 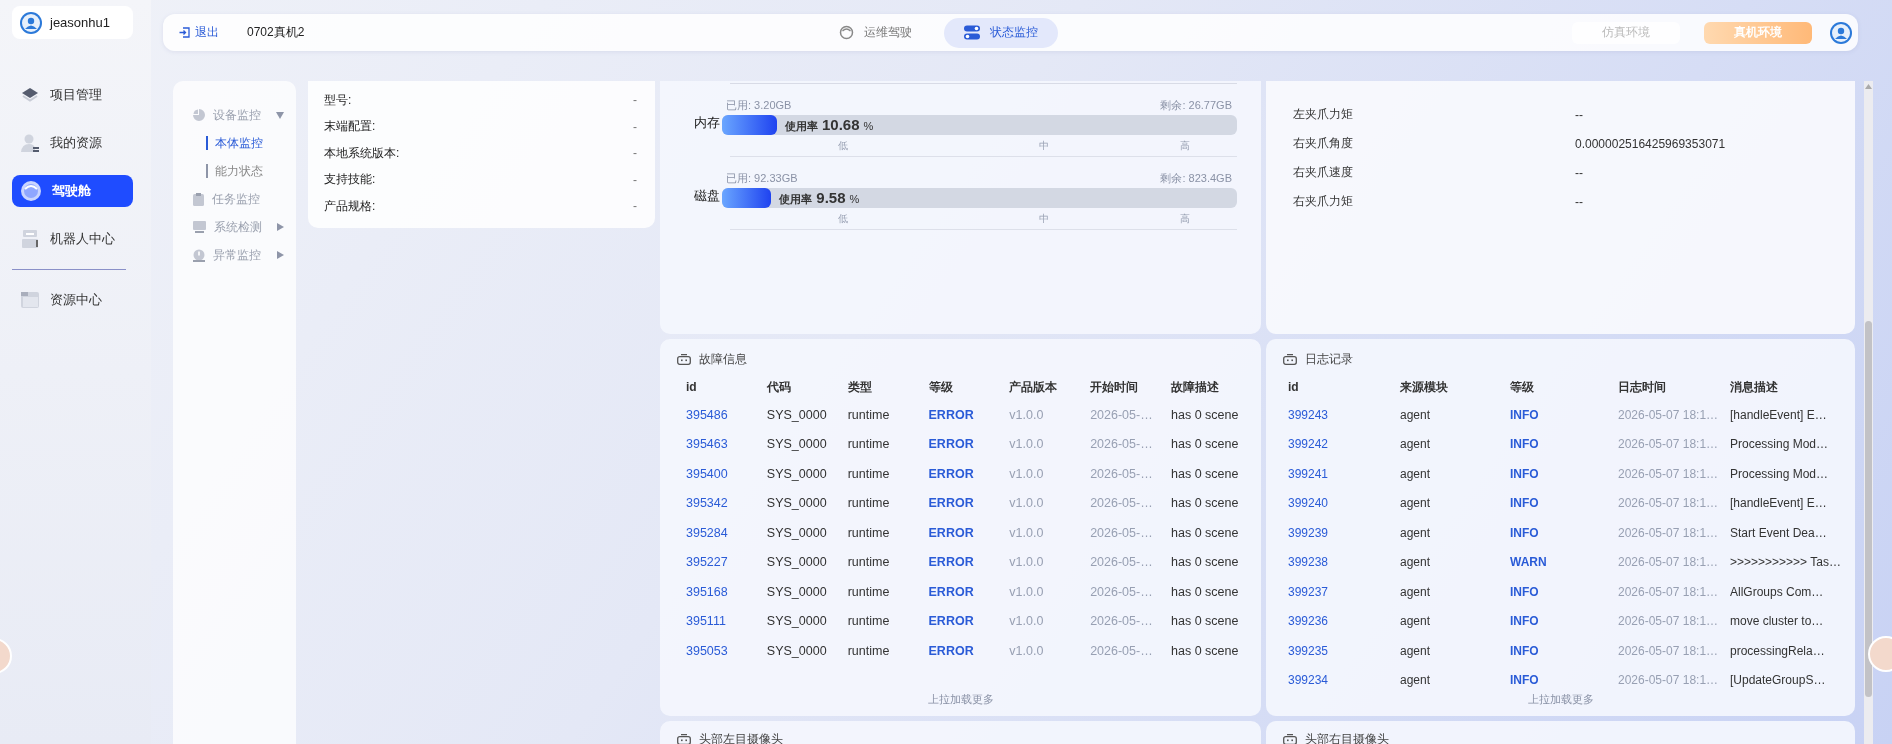 What do you see at coordinates (1308, 650) in the screenshot?
I see `id-link: 399235` at bounding box center [1308, 650].